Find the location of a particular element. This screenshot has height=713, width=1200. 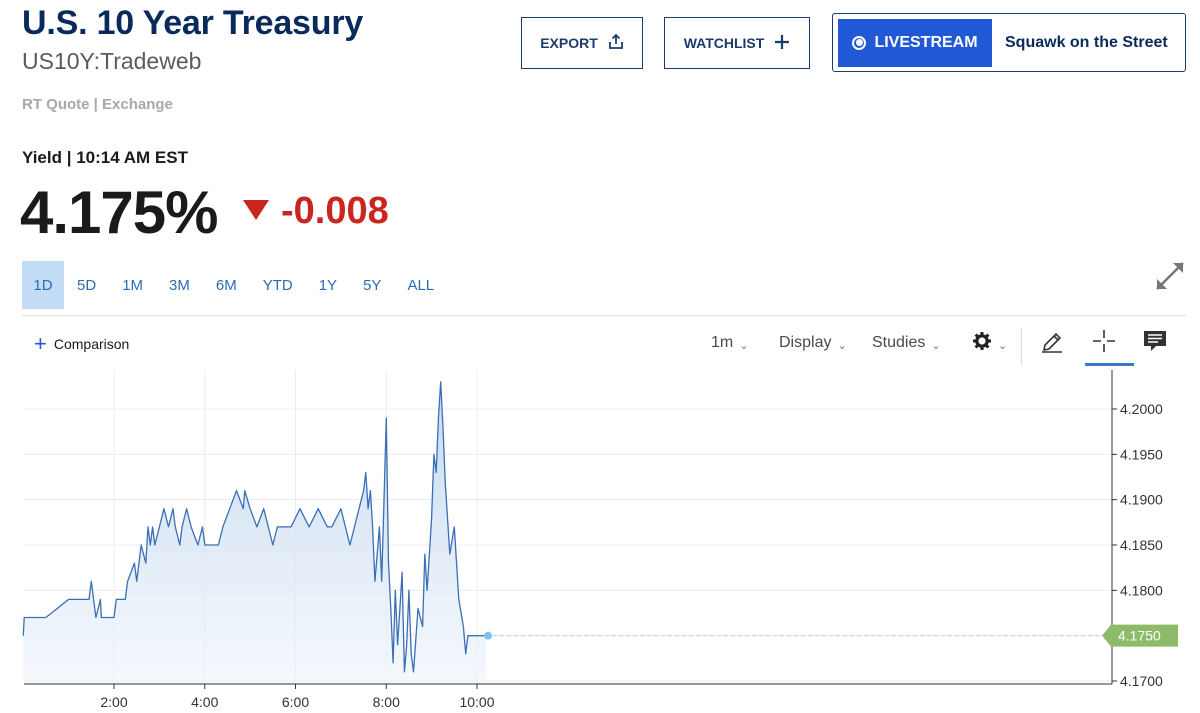

y-tick-label: 4.2000 is located at coordinates (1141, 409).